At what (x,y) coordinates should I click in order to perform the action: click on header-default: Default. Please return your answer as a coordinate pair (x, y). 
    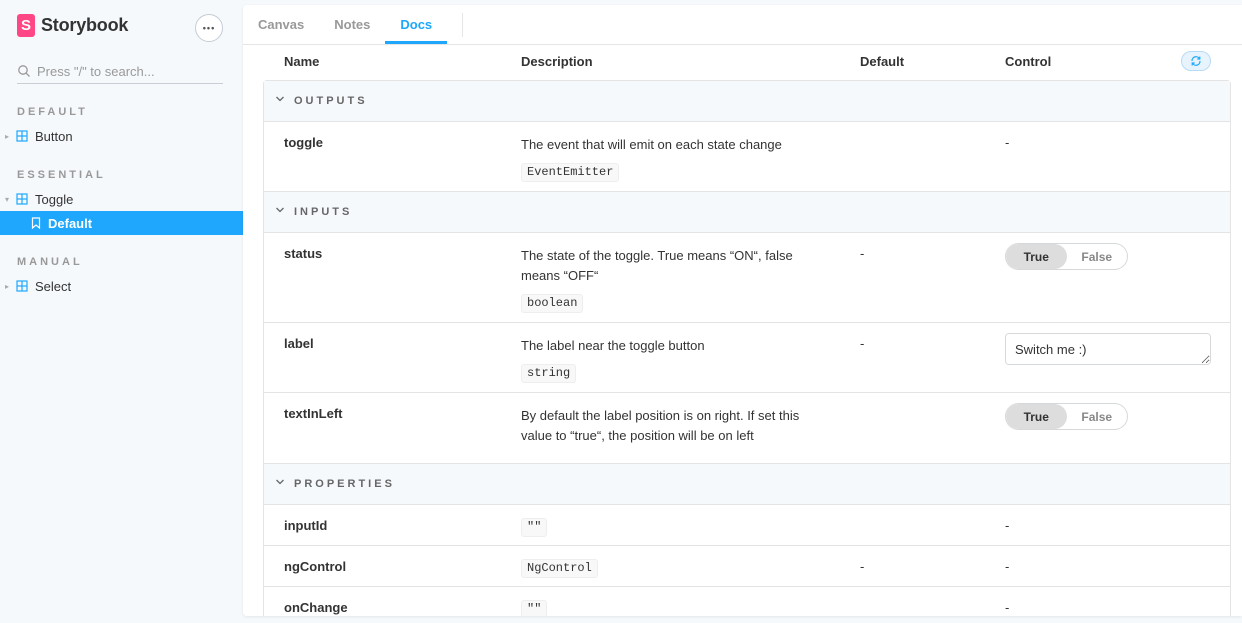
    Looking at the image, I should click on (882, 61).